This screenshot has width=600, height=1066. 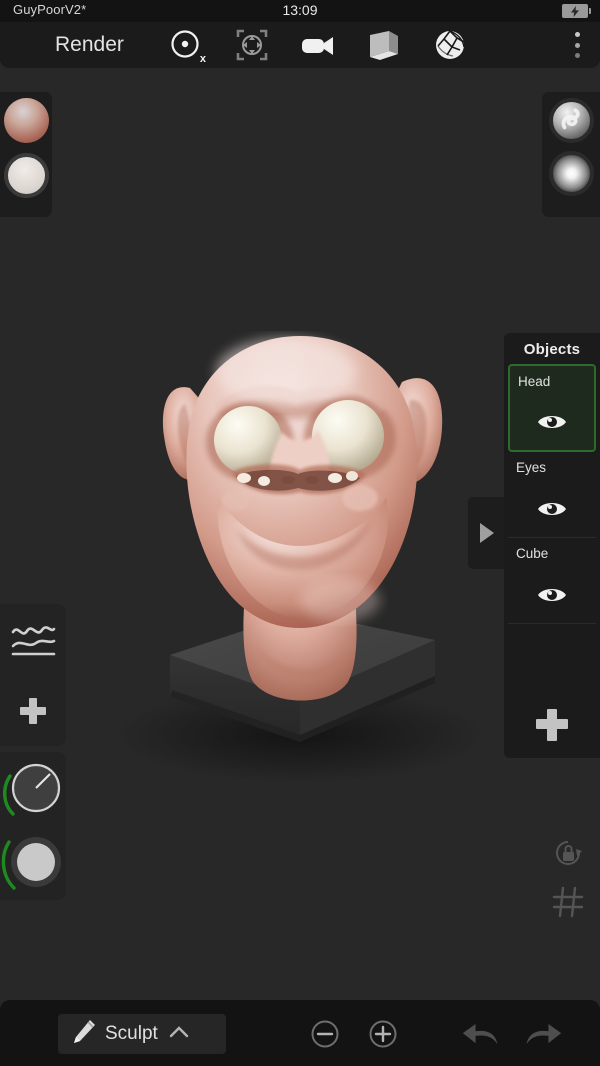 What do you see at coordinates (131, 1033) in the screenshot?
I see `sculpt-mode-label: Sculpt` at bounding box center [131, 1033].